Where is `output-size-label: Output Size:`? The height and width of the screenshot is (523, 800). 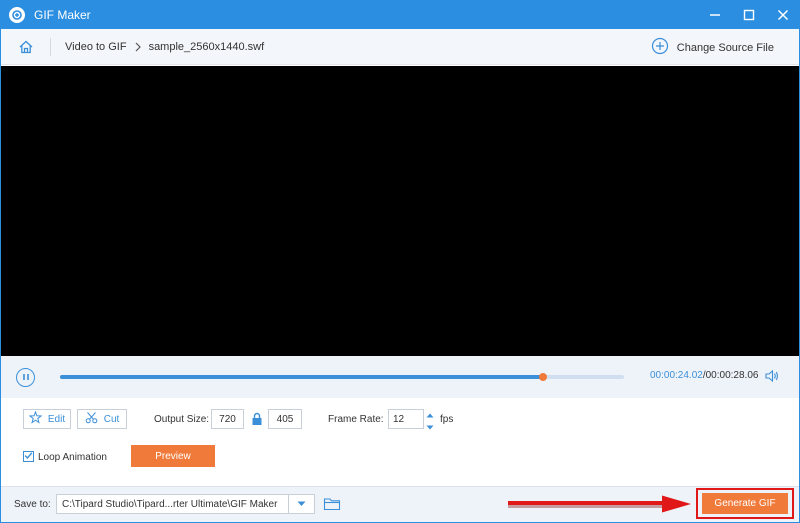 output-size-label: Output Size: is located at coordinates (182, 419).